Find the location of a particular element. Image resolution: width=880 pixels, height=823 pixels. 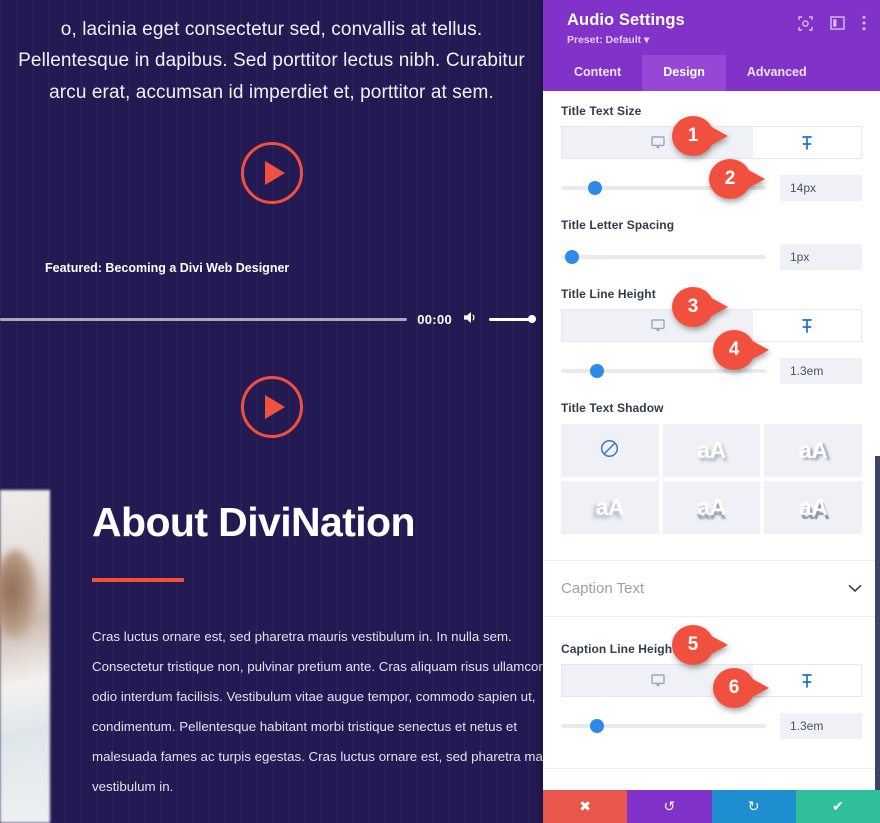

section-box-shadow: Box Shadow is located at coordinates (711, 779).